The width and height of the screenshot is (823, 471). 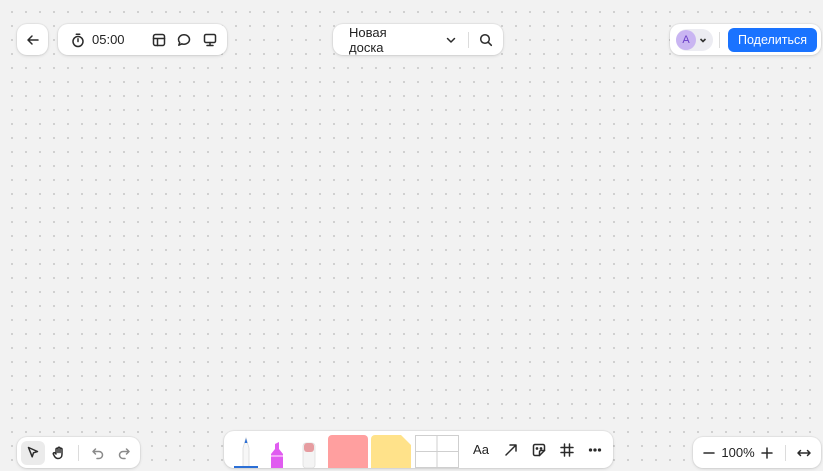 I want to click on comments-button, so click(x=184, y=40).